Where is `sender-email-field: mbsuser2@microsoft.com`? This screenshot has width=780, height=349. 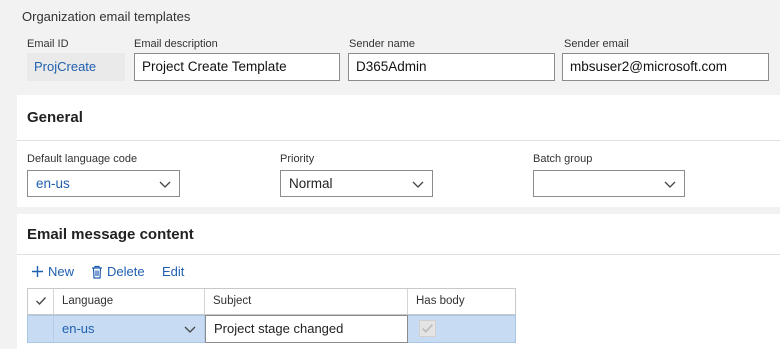 sender-email-field: mbsuser2@microsoft.com is located at coordinates (665, 67).